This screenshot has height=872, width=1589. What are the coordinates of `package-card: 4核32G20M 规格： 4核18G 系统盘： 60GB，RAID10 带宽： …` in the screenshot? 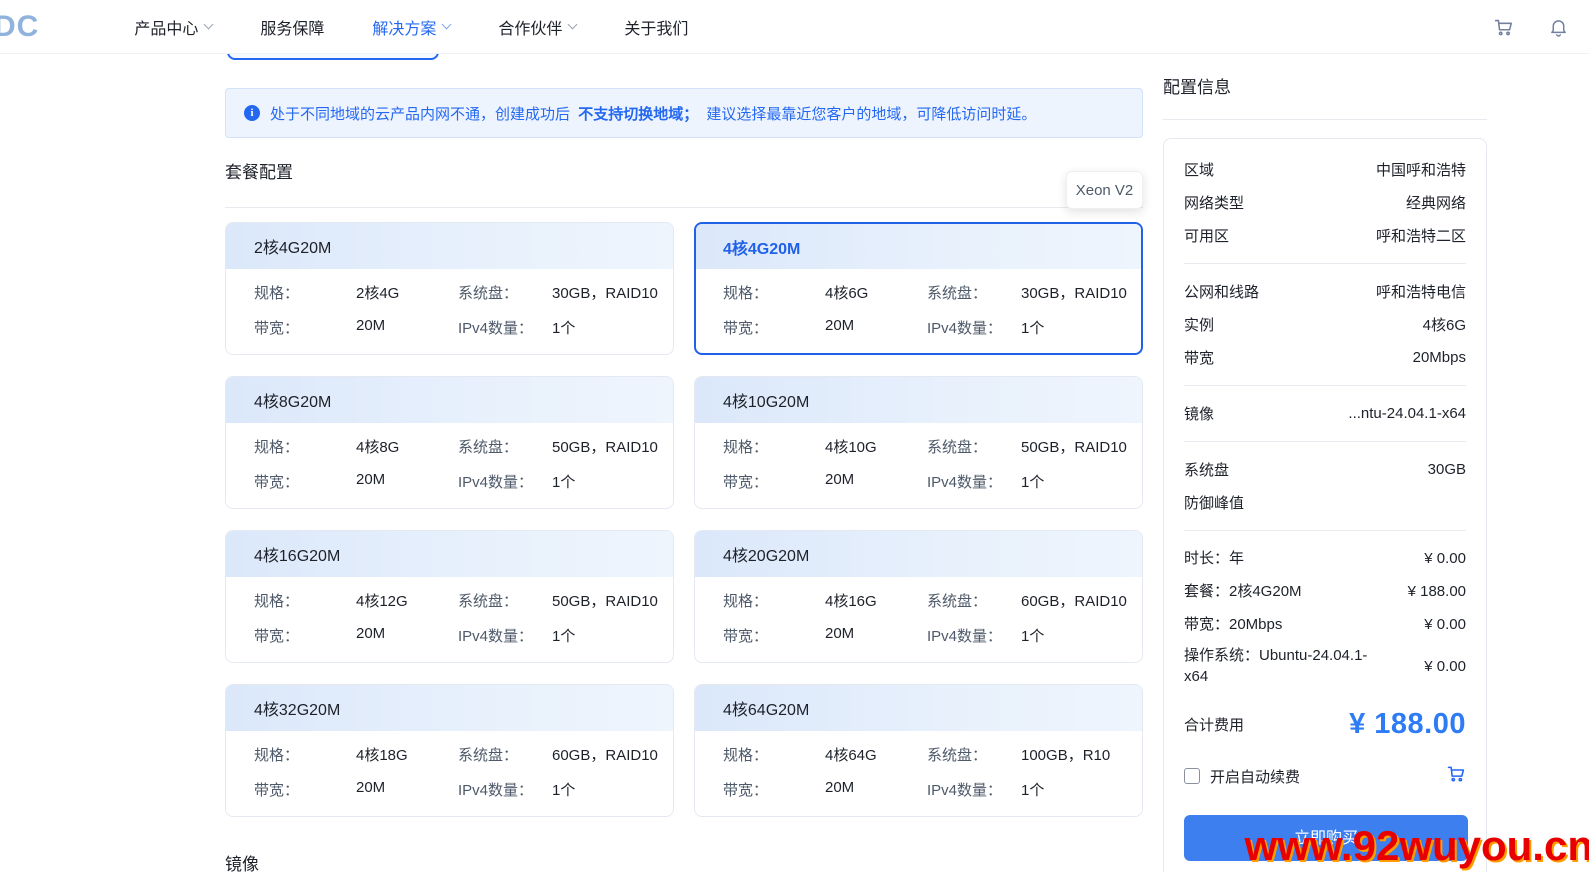 It's located at (449, 750).